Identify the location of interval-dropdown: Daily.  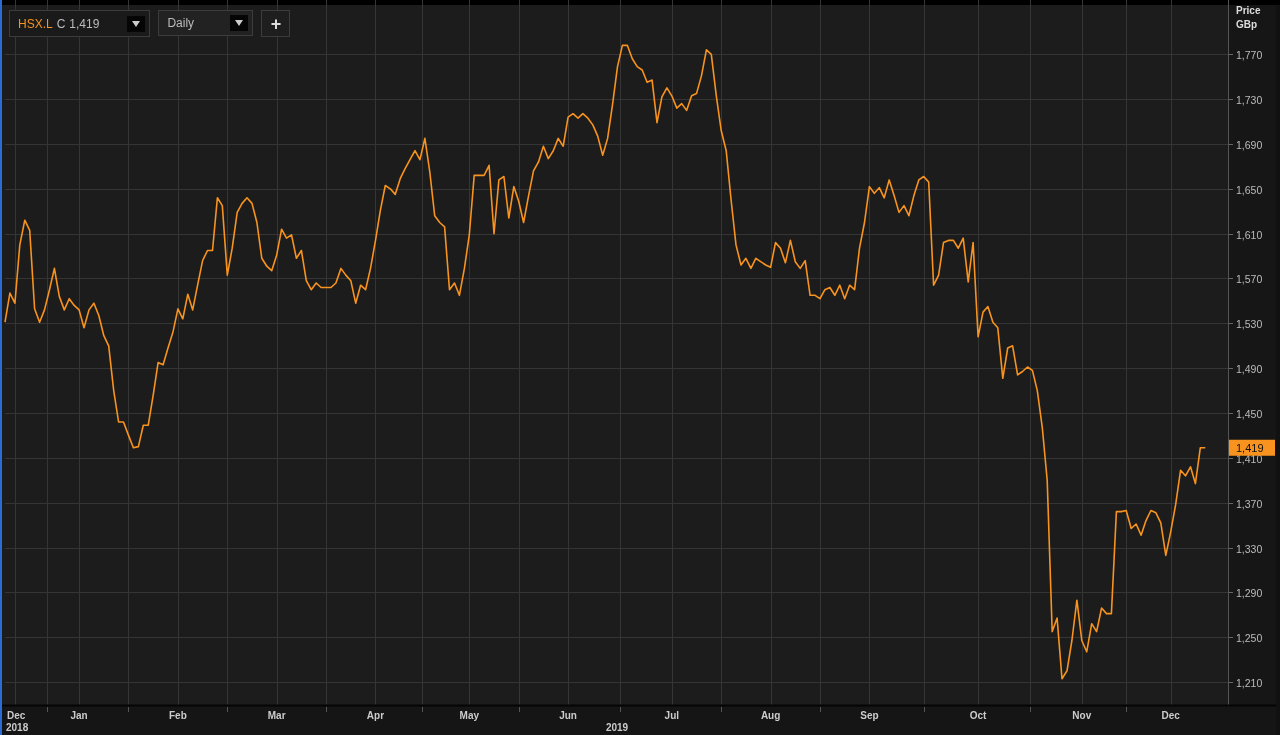
(206, 23).